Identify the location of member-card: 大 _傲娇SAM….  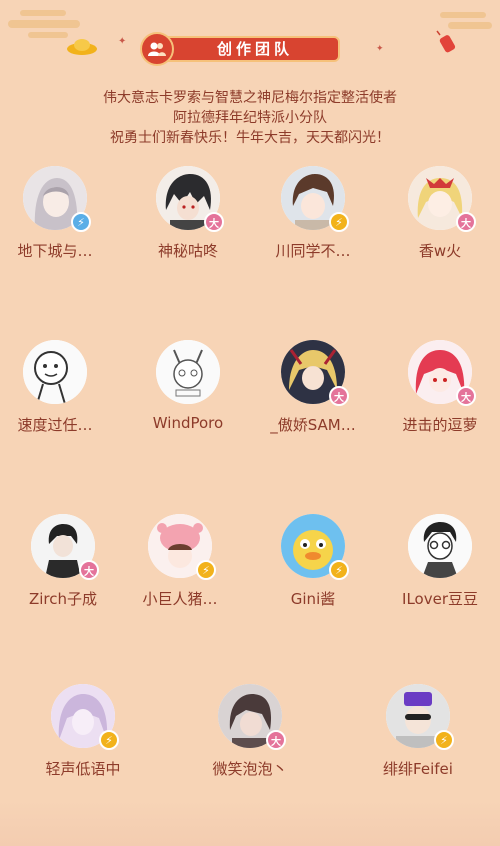
(313, 387).